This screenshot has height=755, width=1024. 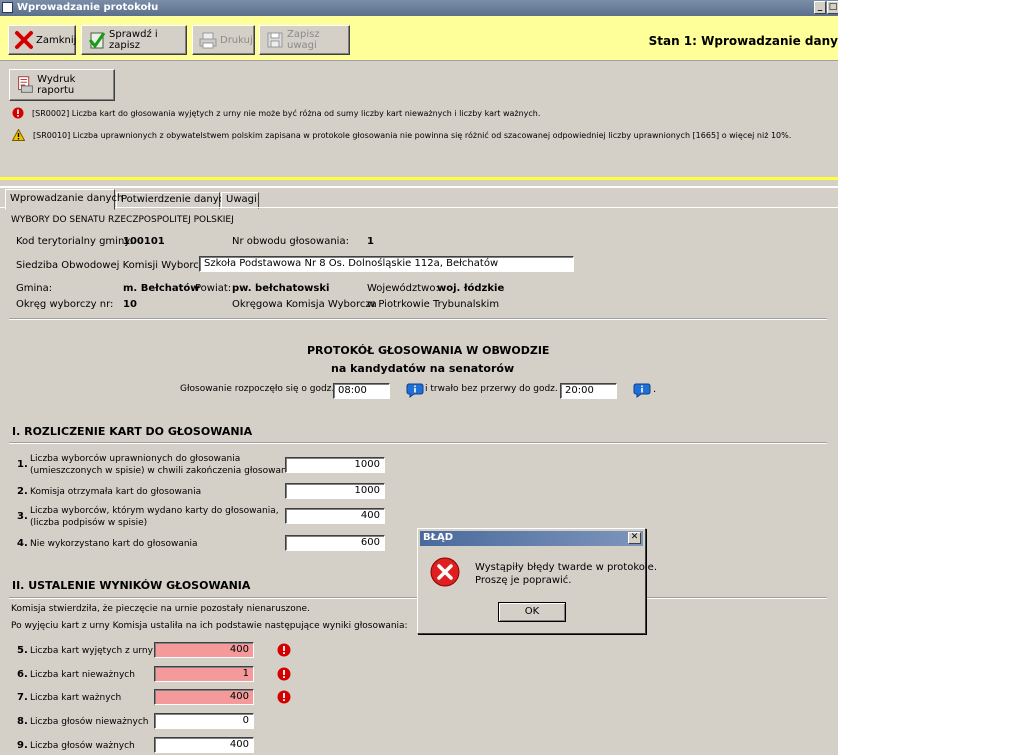 What do you see at coordinates (204, 697) in the screenshot?
I see `valid-ballots-field: 400` at bounding box center [204, 697].